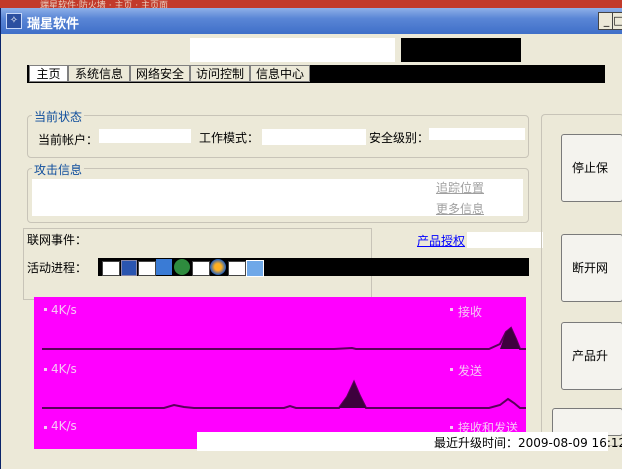 The image size is (622, 469). I want to click on product-upgrade-button: 产品升, so click(591, 356).